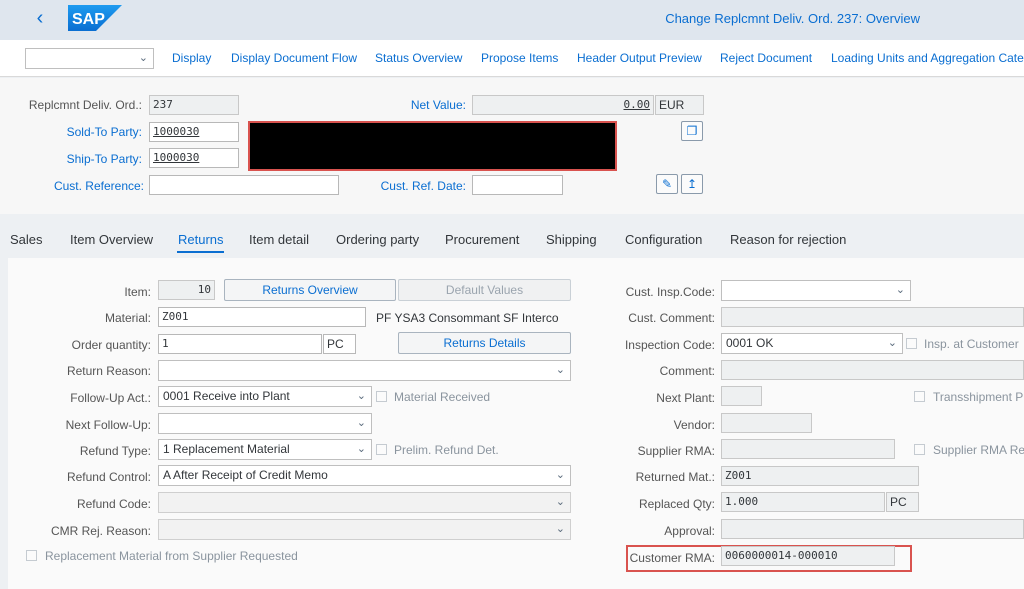 The height and width of the screenshot is (589, 1024). What do you see at coordinates (919, 396) in the screenshot?
I see `transshipment-checkbox` at bounding box center [919, 396].